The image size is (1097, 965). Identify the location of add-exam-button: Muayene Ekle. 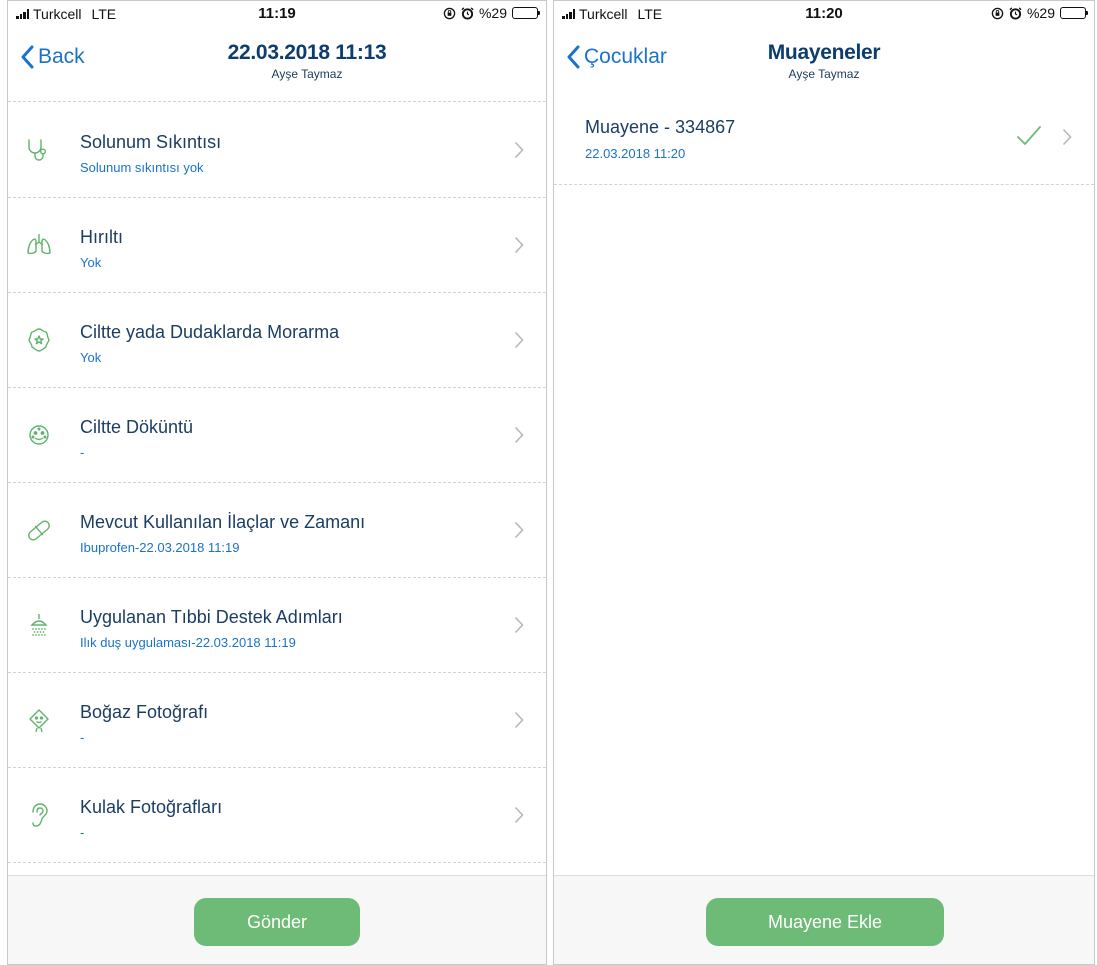
(825, 922).